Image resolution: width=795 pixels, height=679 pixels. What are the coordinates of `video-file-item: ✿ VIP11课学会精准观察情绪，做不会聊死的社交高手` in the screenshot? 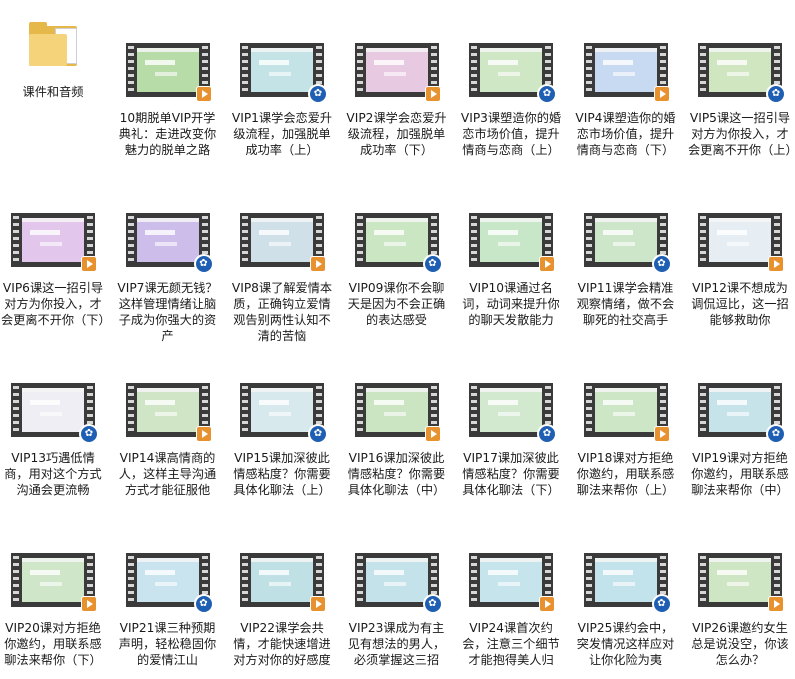 It's located at (626, 268).